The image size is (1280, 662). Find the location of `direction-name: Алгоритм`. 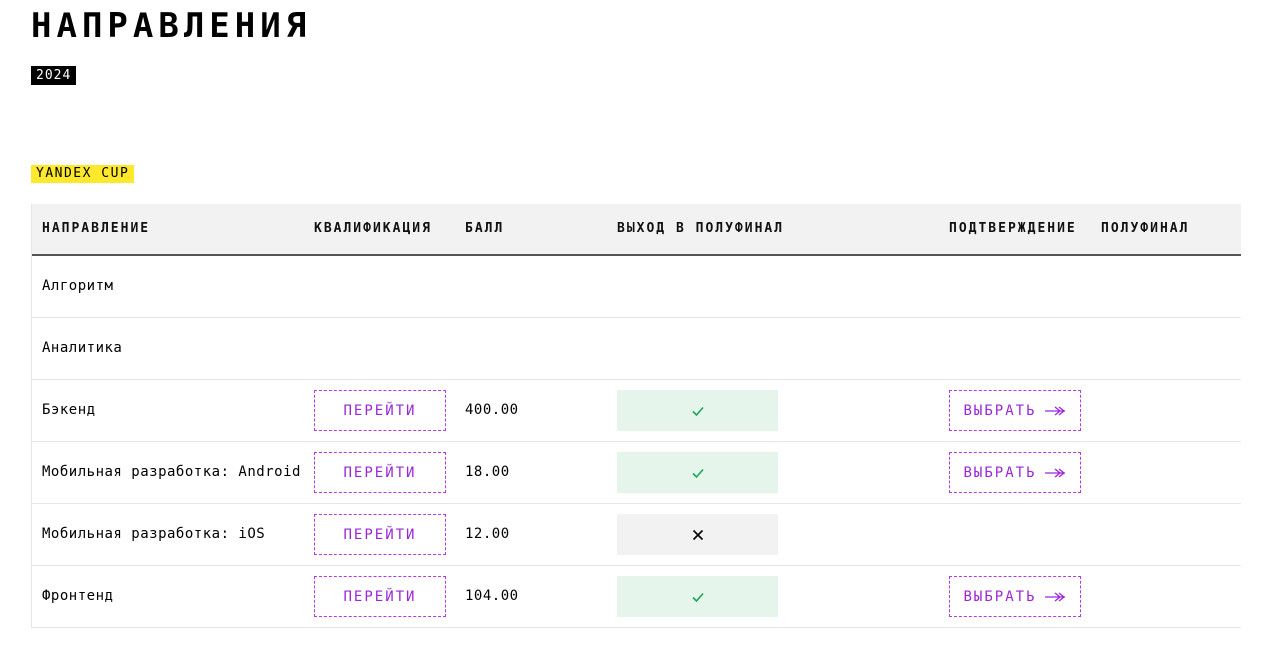

direction-name: Алгоритм is located at coordinates (78, 286).